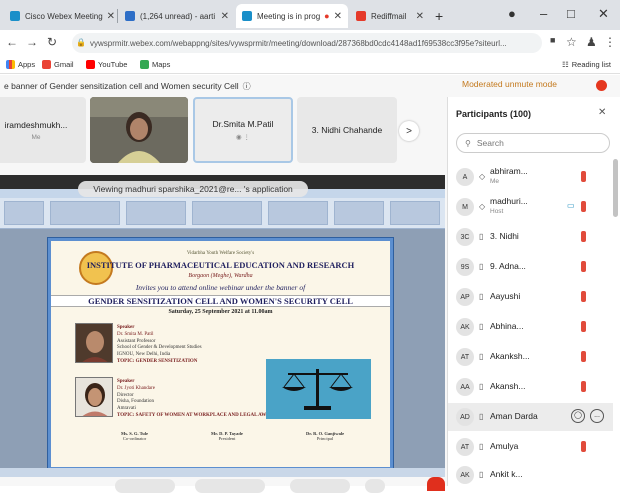 The width and height of the screenshot is (620, 493). I want to click on slide-society: Vidarbha Youth Welfare Society's, so click(220, 253).